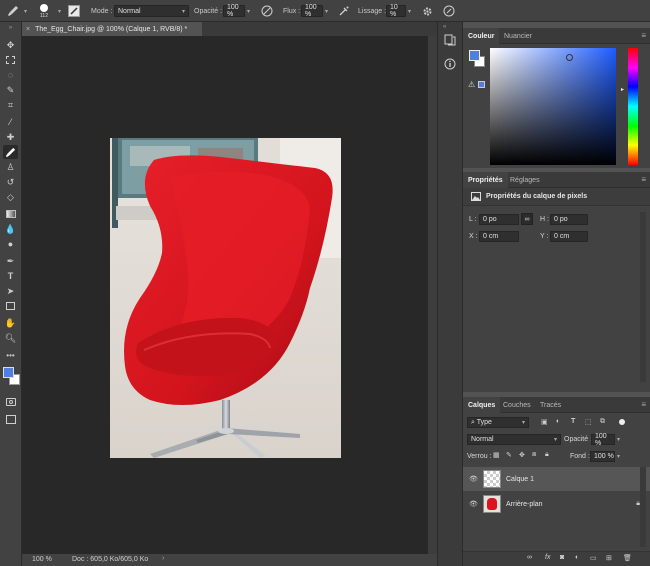  I want to click on link-layers-icon: ∞, so click(529, 557).